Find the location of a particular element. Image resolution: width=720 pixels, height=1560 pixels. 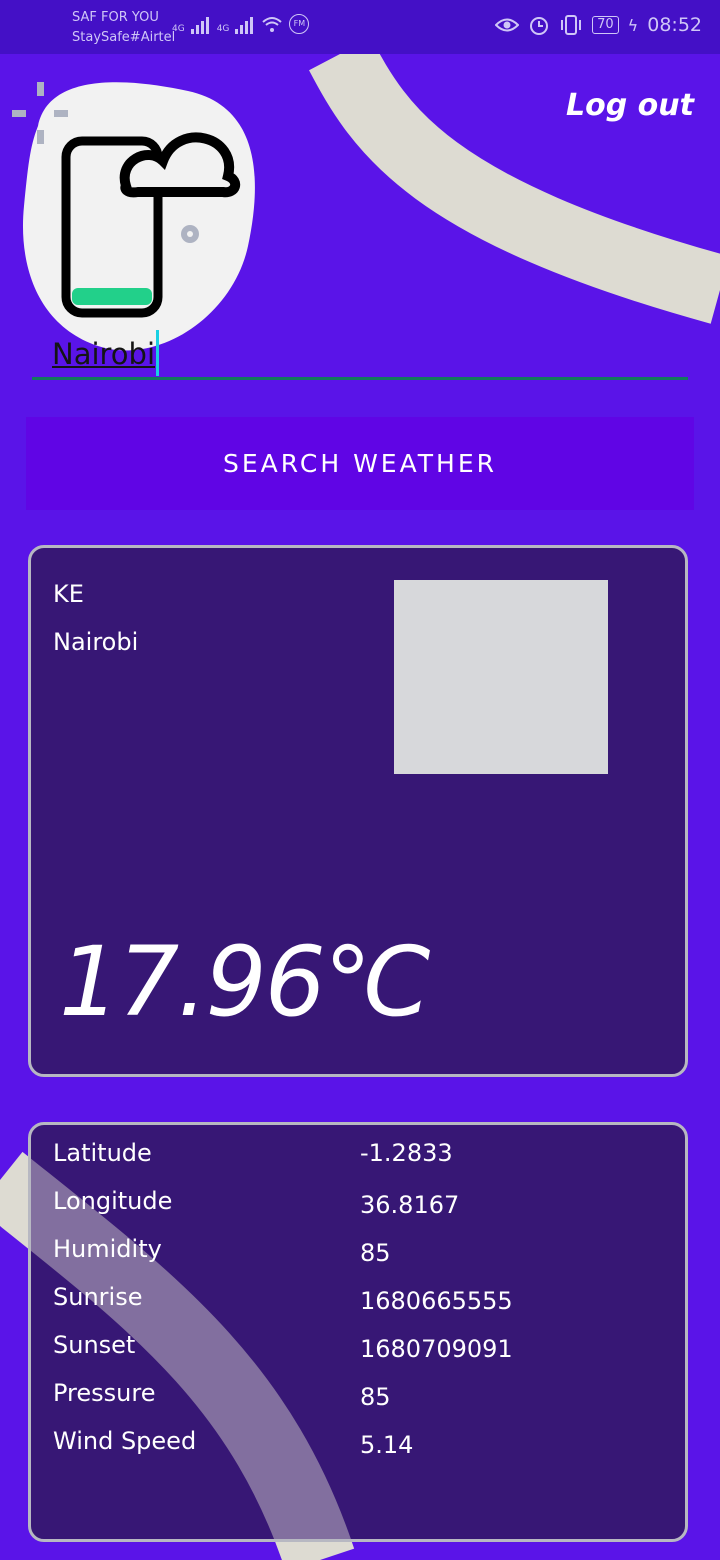

detail-label: Sunset is located at coordinates (94, 1345).